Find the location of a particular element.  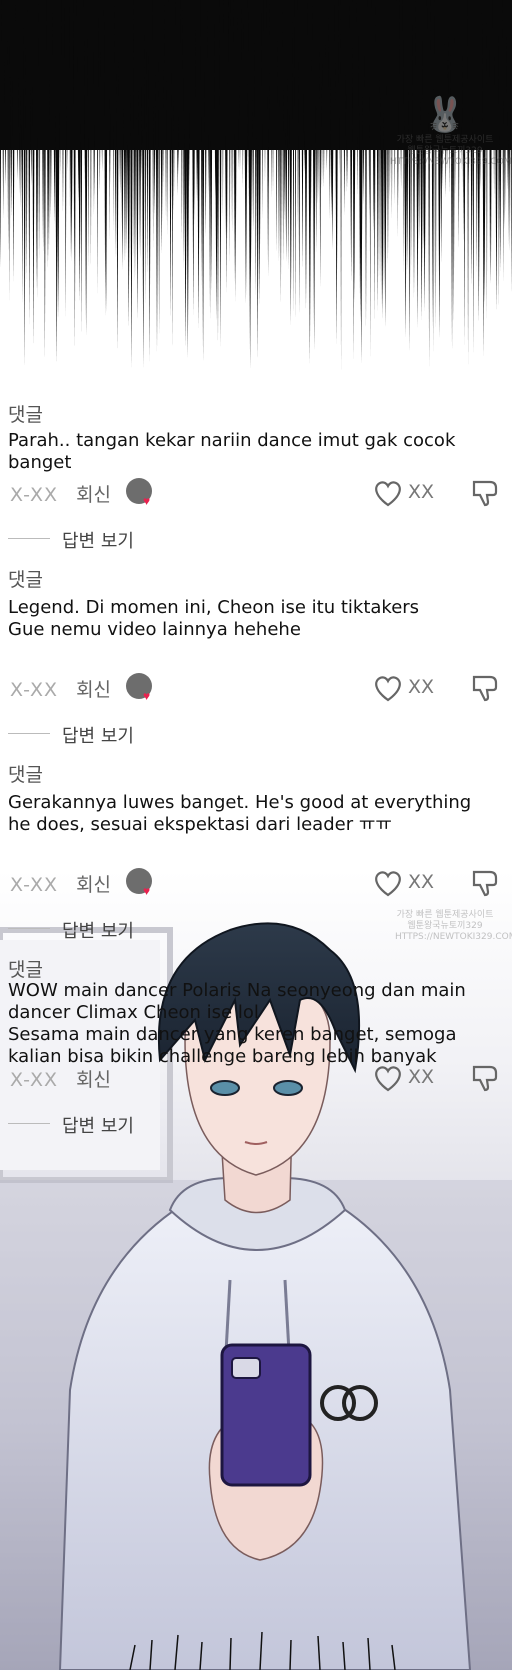

watermark-mid-line3: HTTPS://NEWTOKI329.COM is located at coordinates (453, 937).